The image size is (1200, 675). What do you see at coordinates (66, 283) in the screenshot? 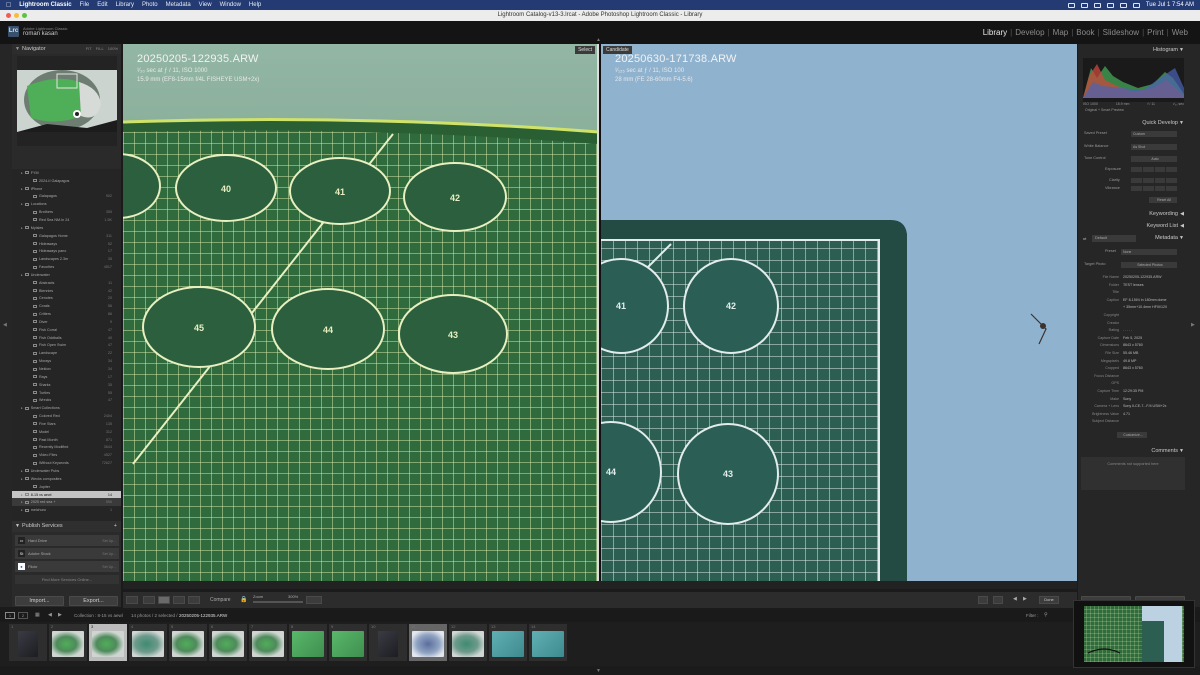
I see `collection-item: Abstracts 11` at bounding box center [66, 283].